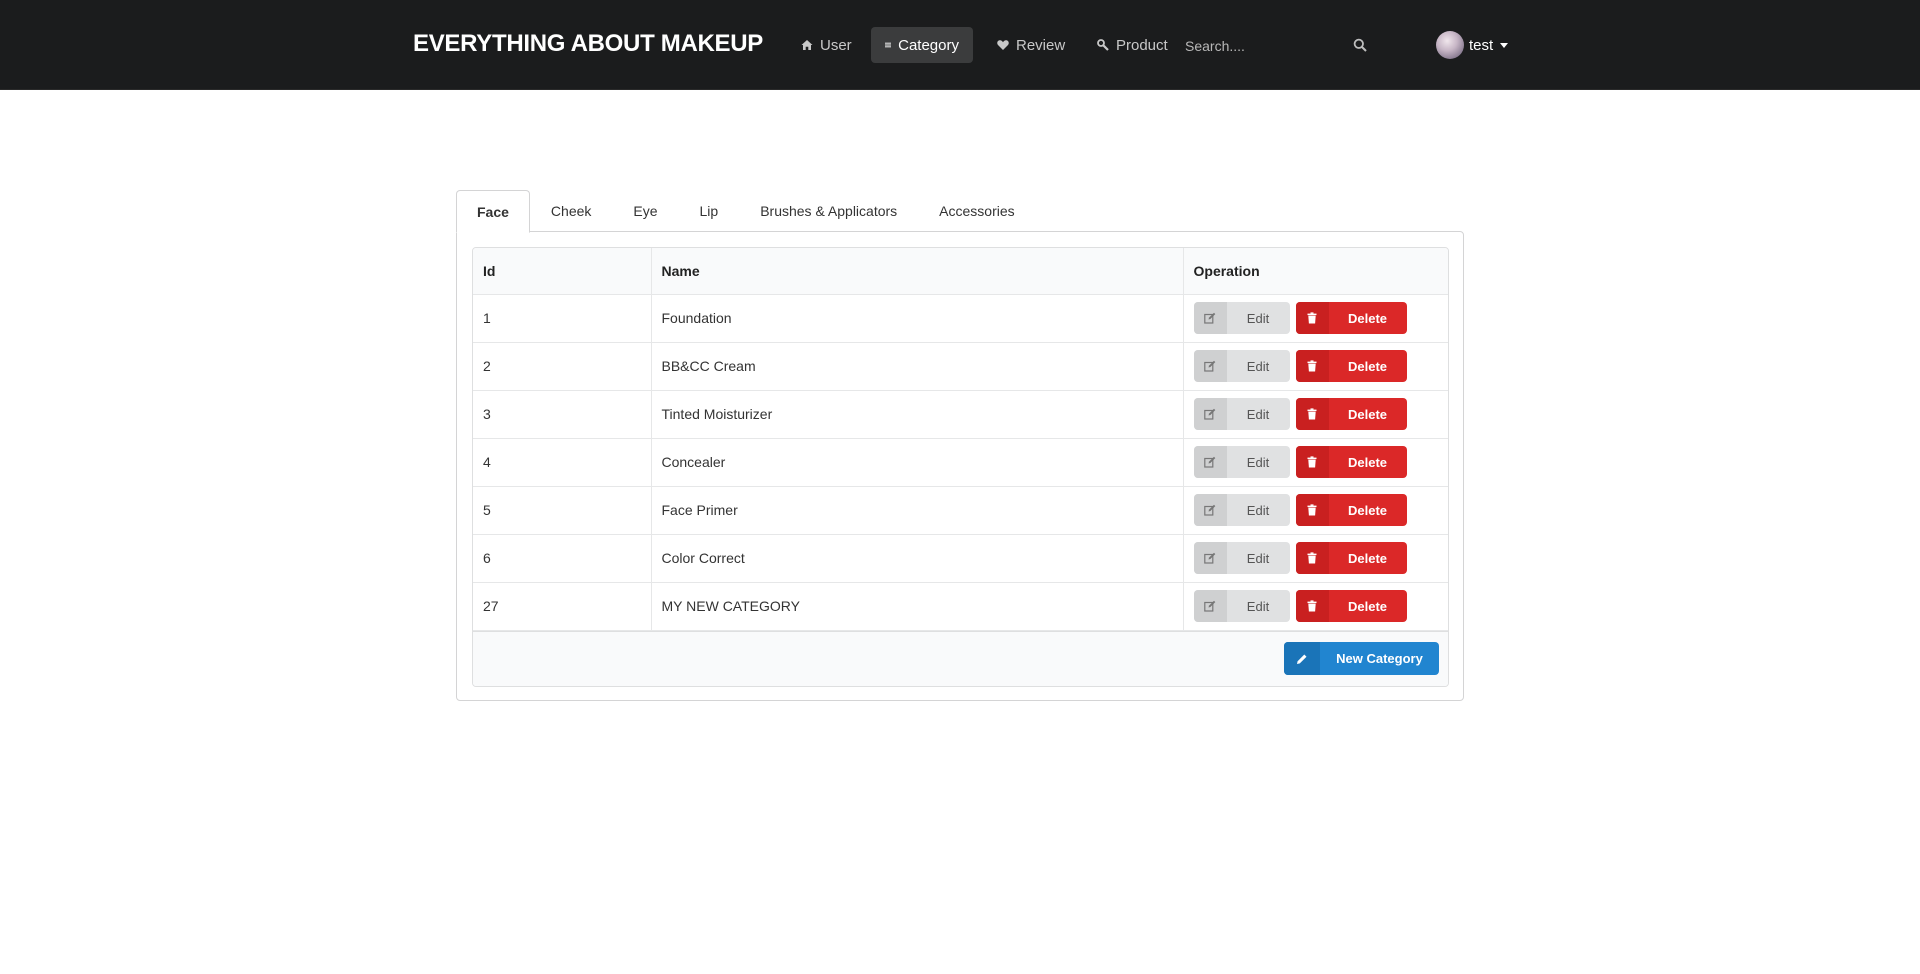  I want to click on table-row: 3 Tinted Moisturizer Edit Delete, so click(960, 414).